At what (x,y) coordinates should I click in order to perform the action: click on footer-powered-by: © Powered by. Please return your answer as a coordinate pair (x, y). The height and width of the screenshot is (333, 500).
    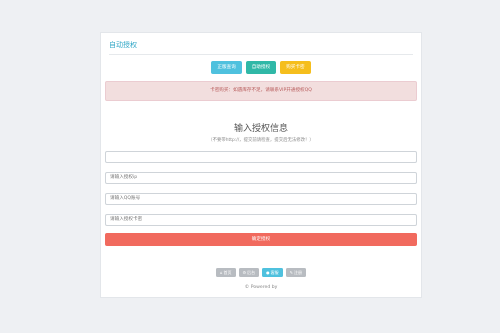
    Looking at the image, I should click on (261, 287).